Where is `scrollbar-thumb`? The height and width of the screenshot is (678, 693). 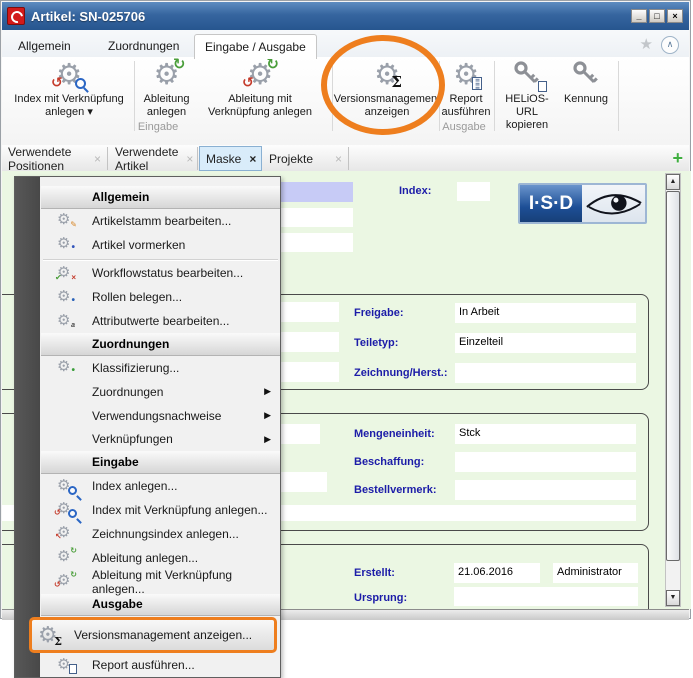
scrollbar-thumb is located at coordinates (673, 376).